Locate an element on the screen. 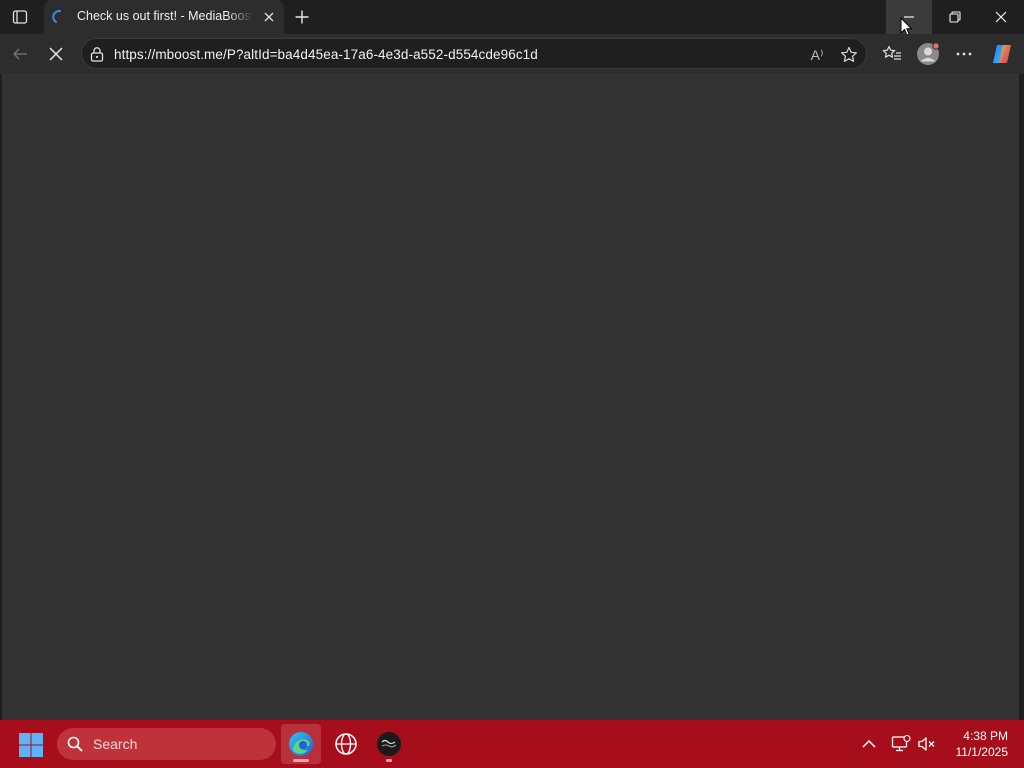 Image resolution: width=1024 pixels, height=768 pixels. more-horizontal-icon is located at coordinates (964, 54).